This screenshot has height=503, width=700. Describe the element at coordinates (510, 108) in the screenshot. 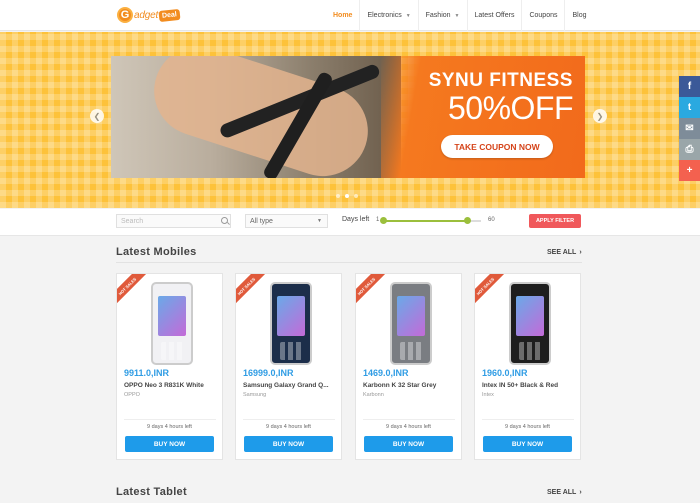

I see `slide-offer: 50%OFF` at that location.